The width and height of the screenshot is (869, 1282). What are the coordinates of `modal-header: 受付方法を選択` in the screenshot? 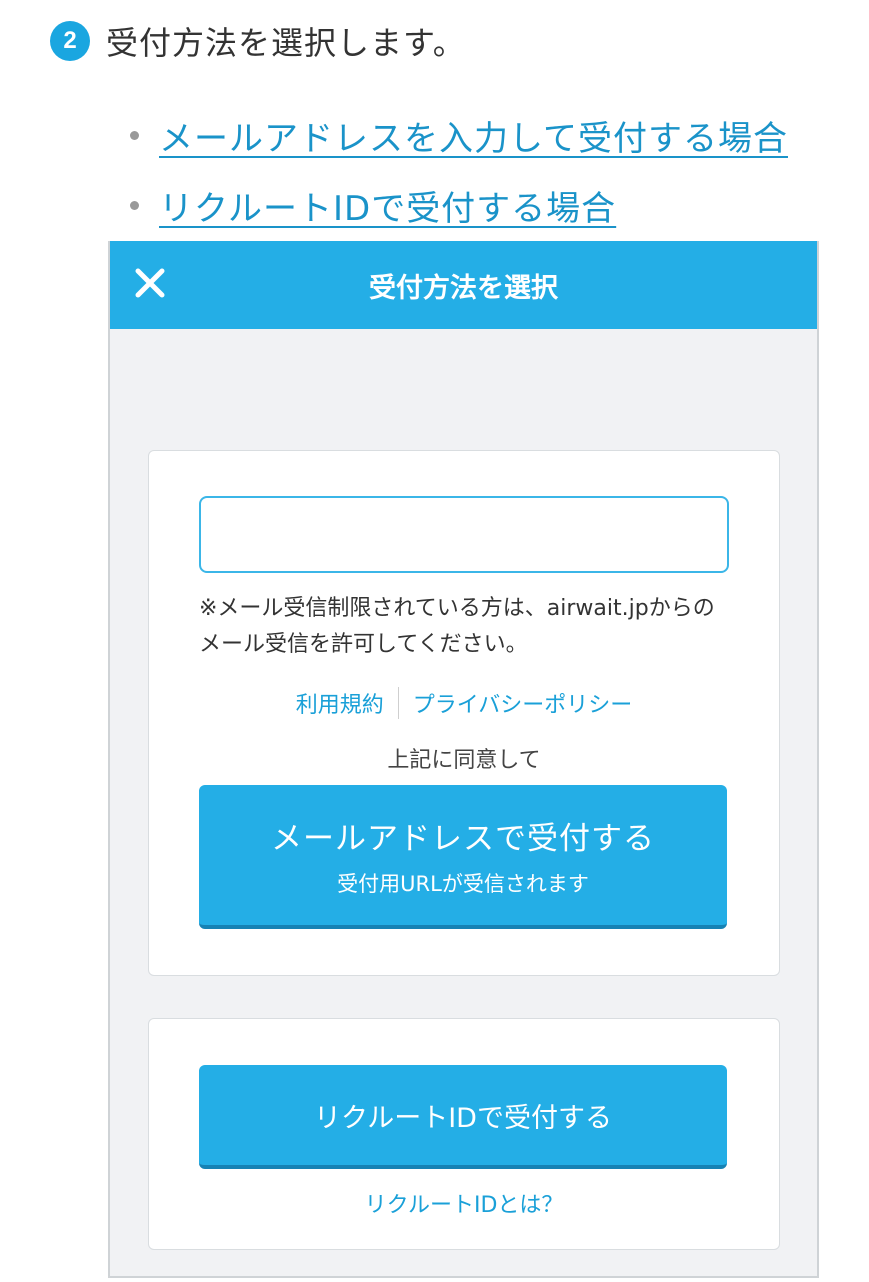 It's located at (463, 285).